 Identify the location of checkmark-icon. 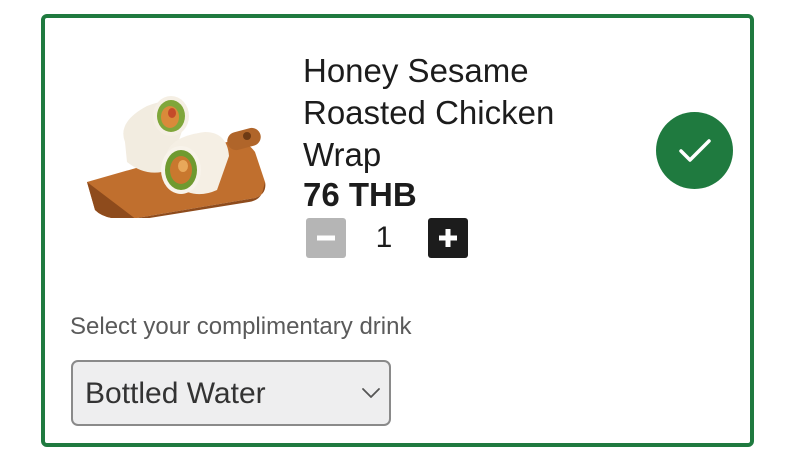
(694, 150).